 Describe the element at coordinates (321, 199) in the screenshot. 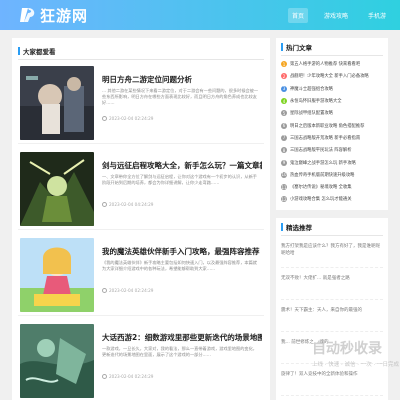

I see `hot-article-title: 小游戏攻略合集 怎么玩才能通关` at that location.